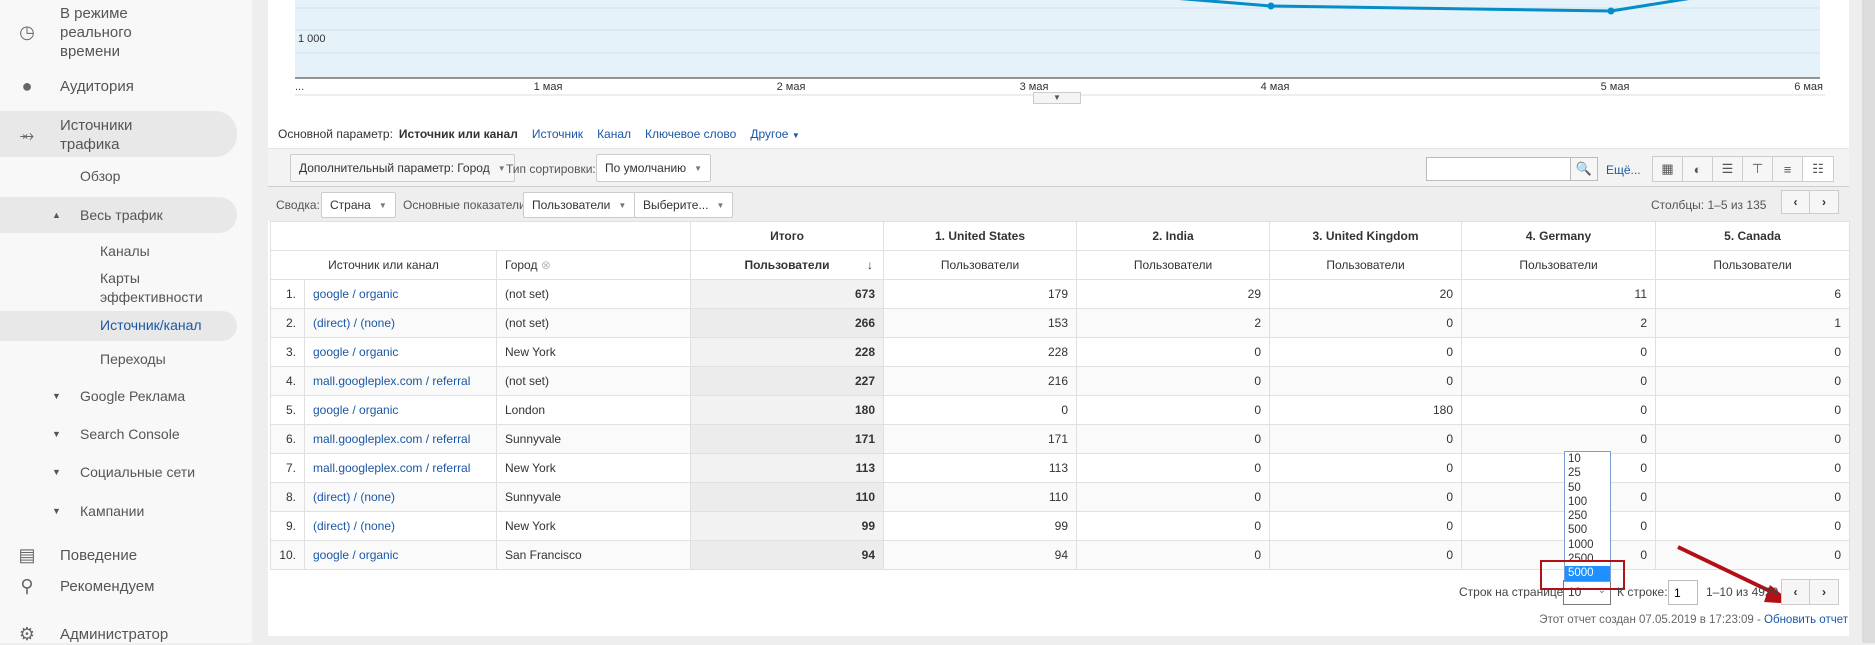 The height and width of the screenshot is (645, 1875). I want to click on sidebar-item-realtime: ◷ В режиме реального времени, so click(120, 32).